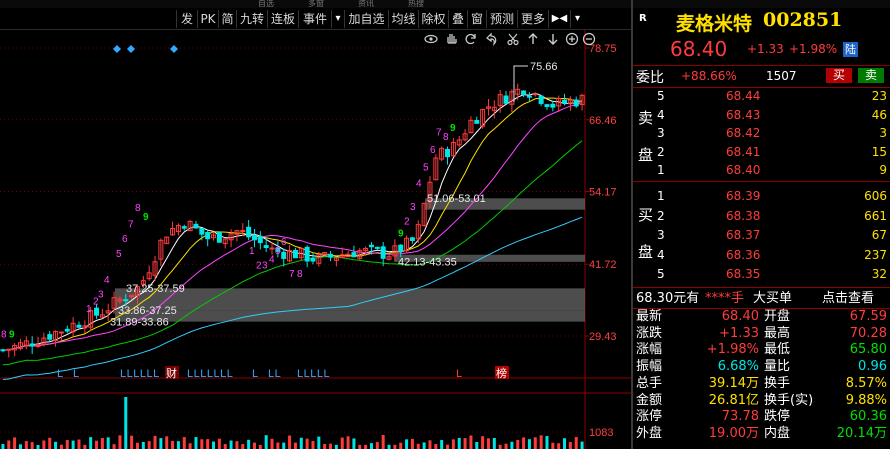 Image resolution: width=890 pixels, height=449 pixels. What do you see at coordinates (227, 19) in the screenshot?
I see `toolbar-btn-jian: 简` at bounding box center [227, 19].